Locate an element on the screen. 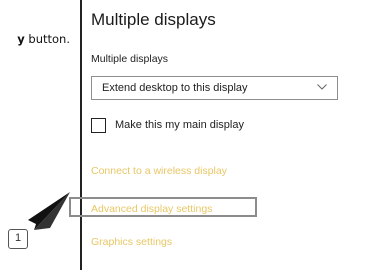  instruction-bold: y is located at coordinates (21, 39).